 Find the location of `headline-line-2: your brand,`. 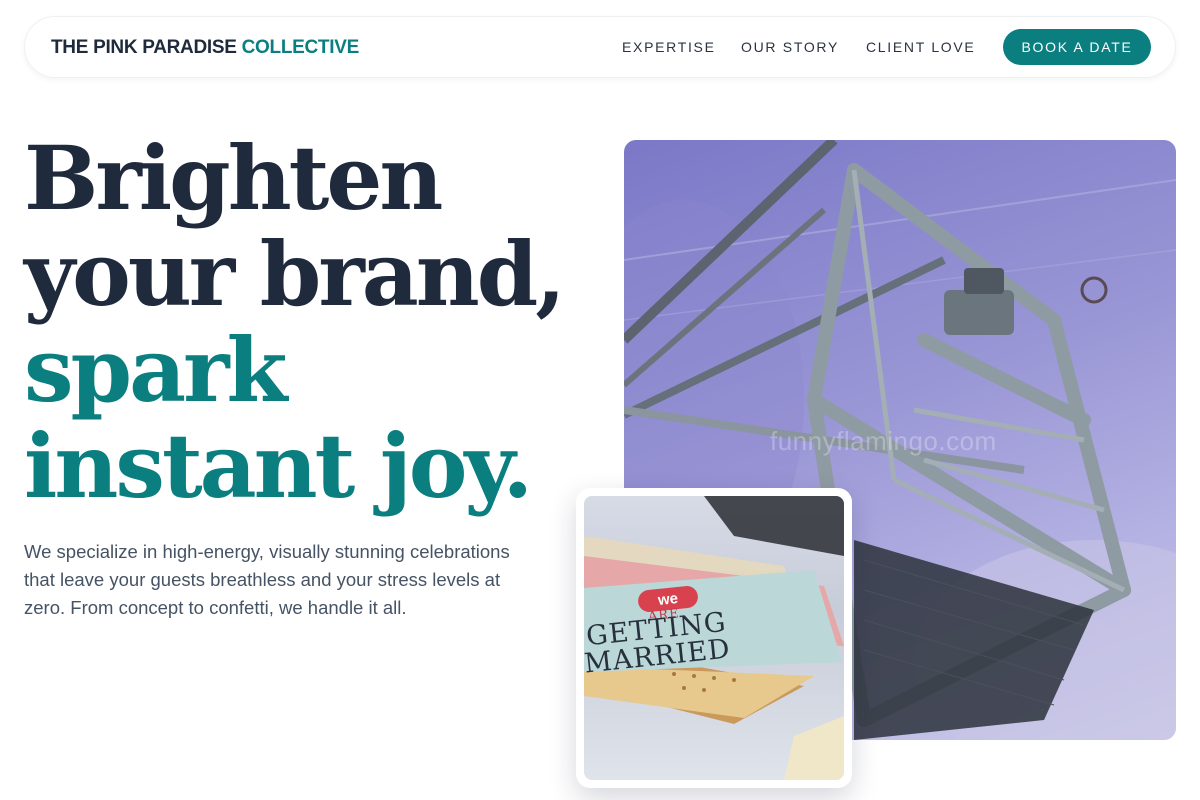

headline-line-2: your brand, is located at coordinates (295, 274).